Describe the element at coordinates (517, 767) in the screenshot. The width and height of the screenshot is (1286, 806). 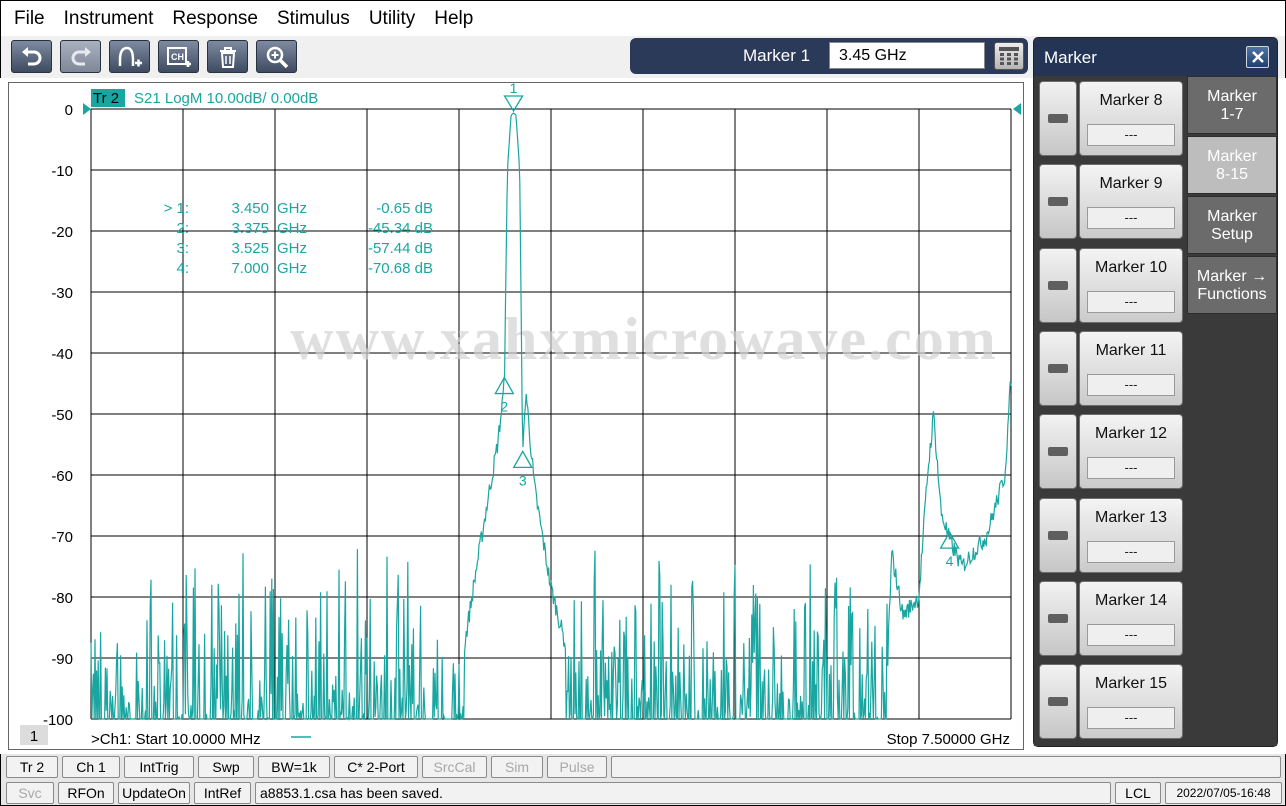
I see `status-sim: Sim` at that location.